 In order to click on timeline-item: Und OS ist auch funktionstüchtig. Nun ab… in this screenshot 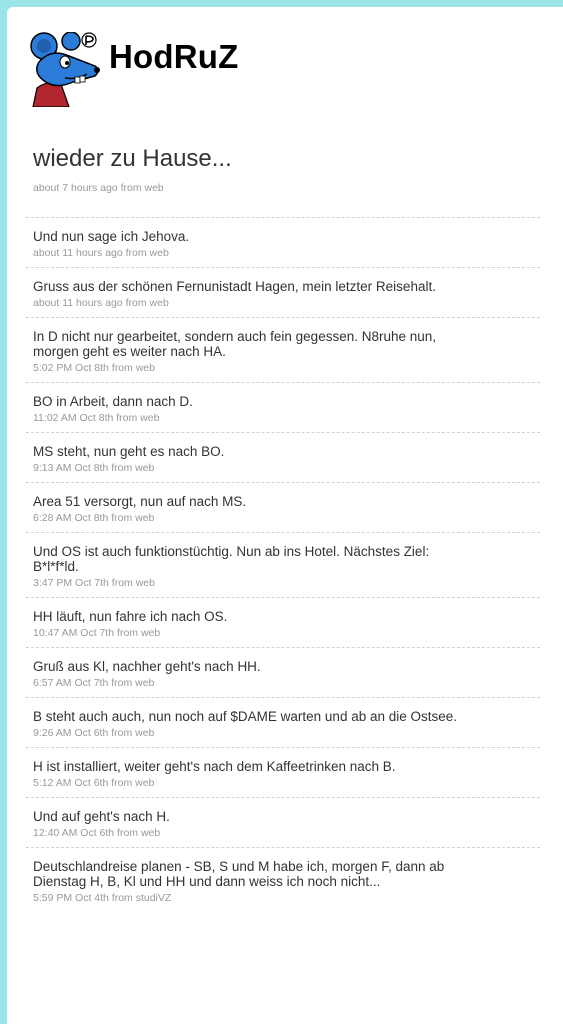, I will do `click(283, 564)`.